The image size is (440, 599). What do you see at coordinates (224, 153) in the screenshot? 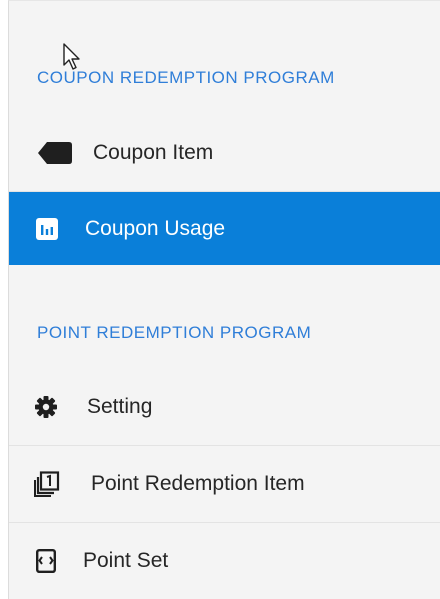
I see `sidebar-item-coupon-item: Coupon Item` at bounding box center [224, 153].